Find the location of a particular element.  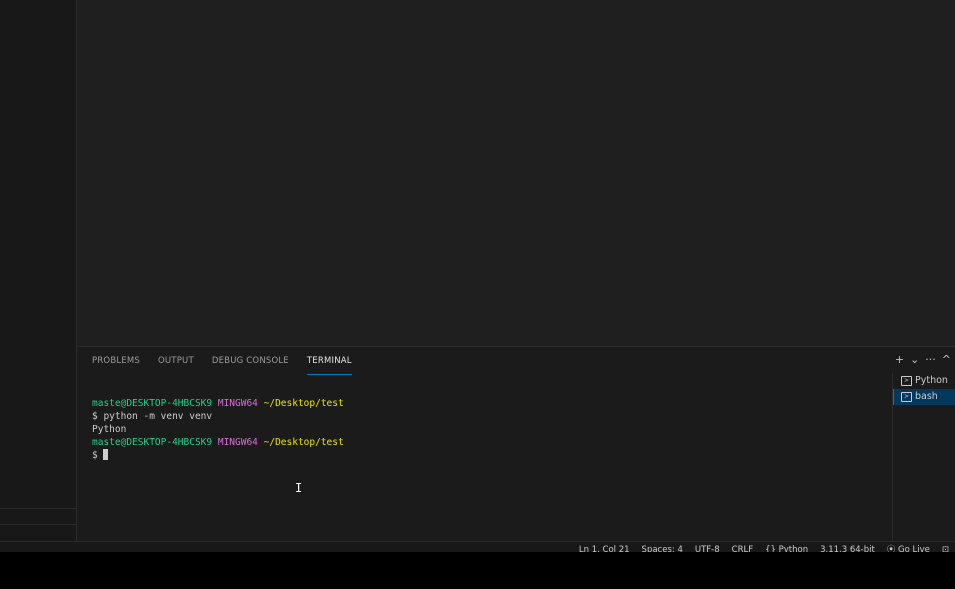

terminal-line: Python is located at coordinates (109, 429).